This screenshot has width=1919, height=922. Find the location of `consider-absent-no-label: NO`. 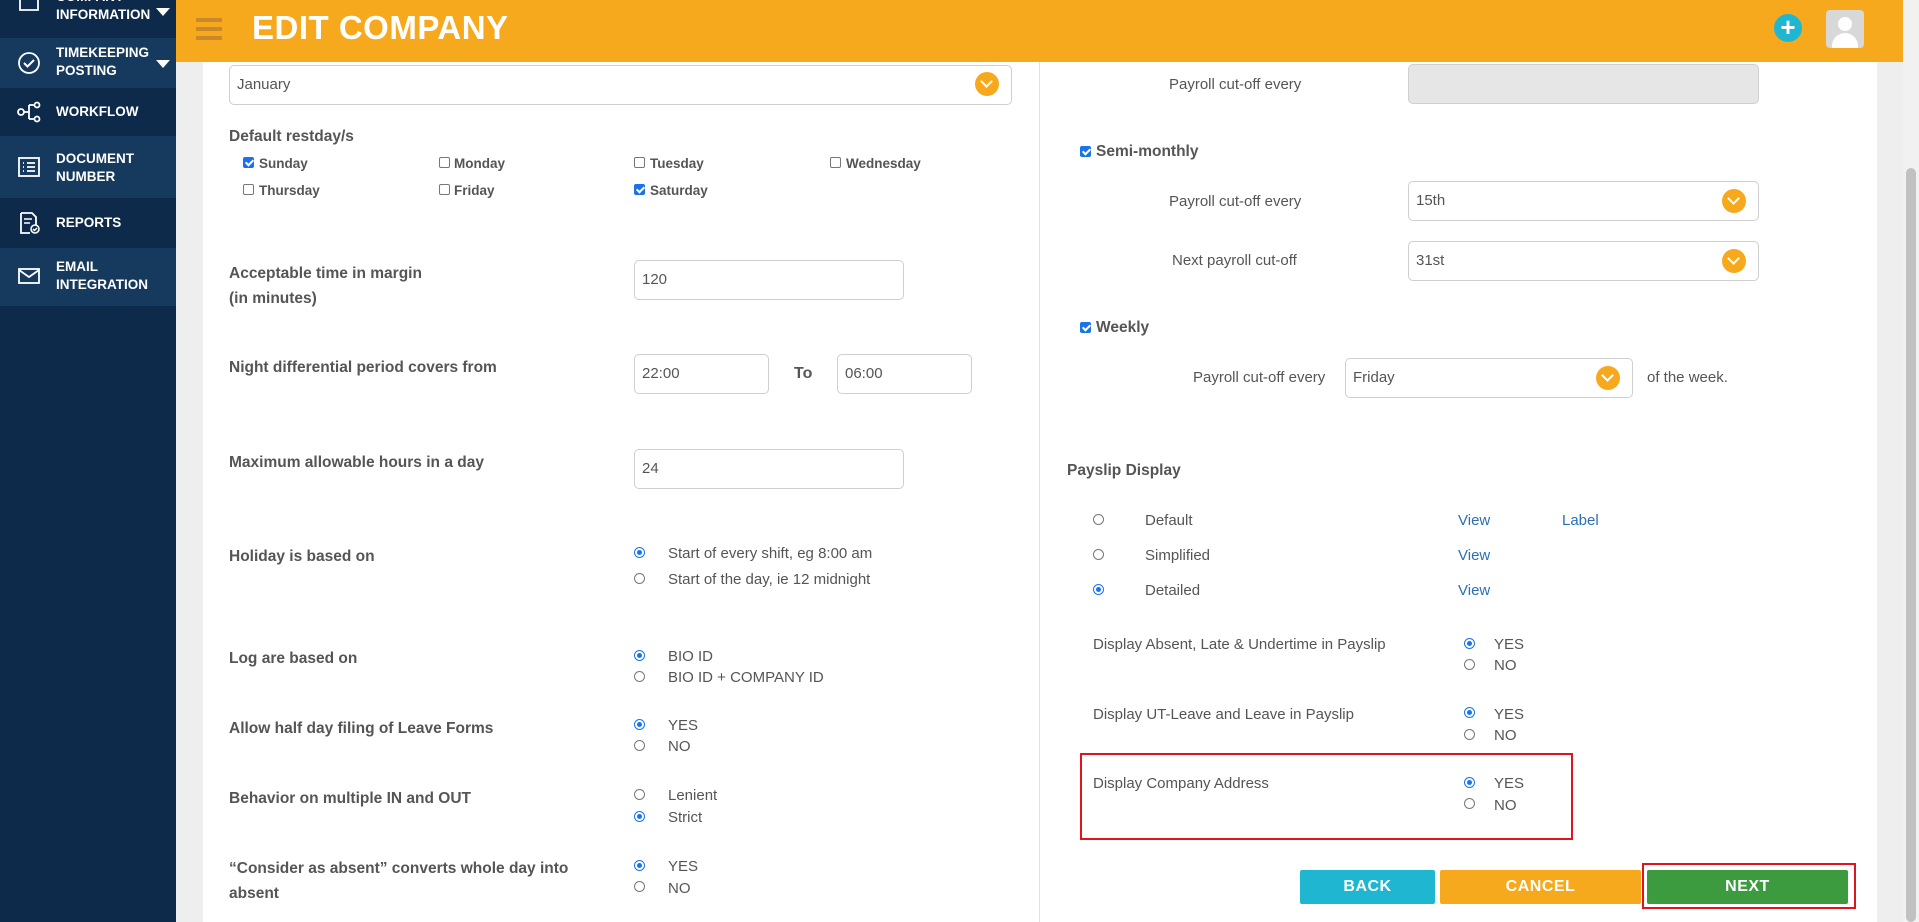

consider-absent-no-label: NO is located at coordinates (679, 888).